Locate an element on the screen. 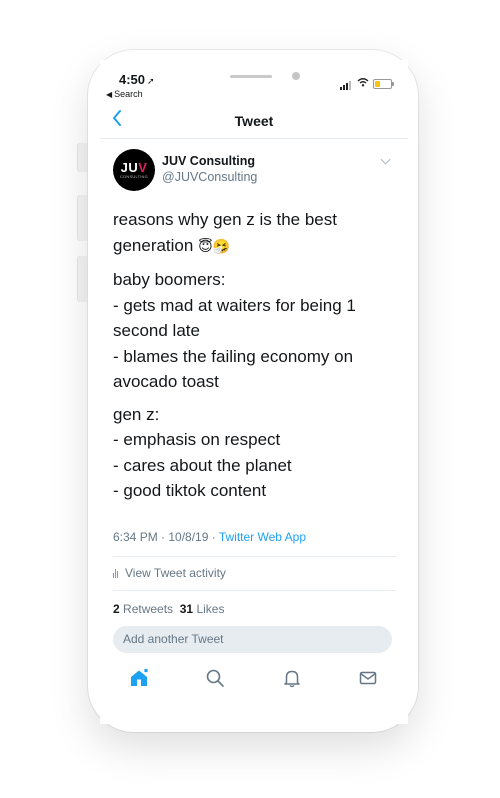 This screenshot has height=798, width=500. header-divider is located at coordinates (254, 138).